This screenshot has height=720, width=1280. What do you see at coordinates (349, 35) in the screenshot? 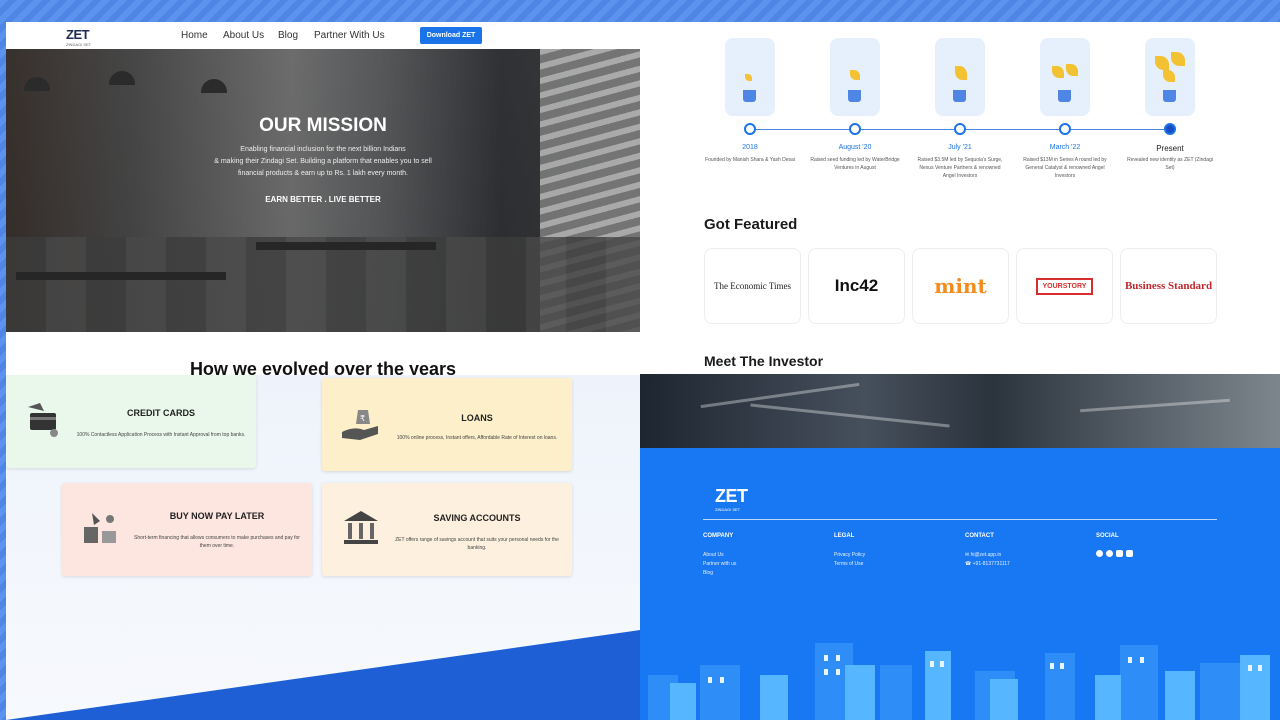
I see `nav-partner-with-us: Partner With Us` at bounding box center [349, 35].